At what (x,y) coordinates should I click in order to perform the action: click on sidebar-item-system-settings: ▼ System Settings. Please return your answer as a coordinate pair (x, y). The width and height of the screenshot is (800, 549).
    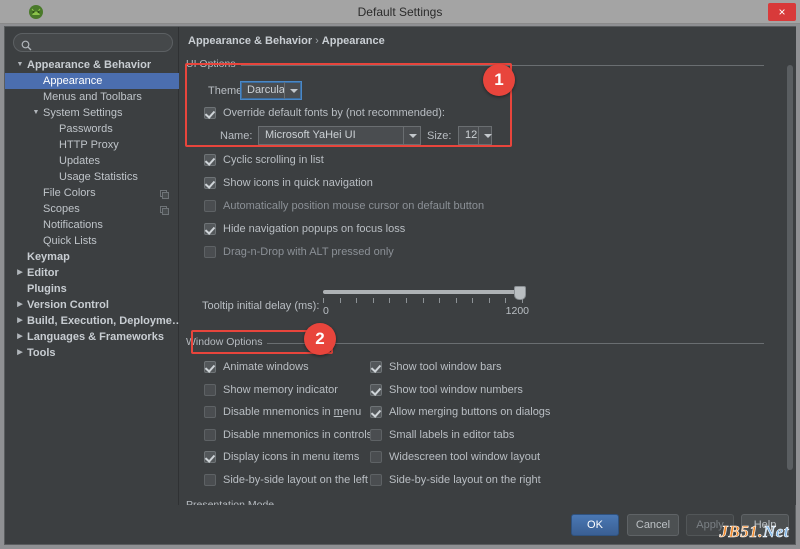
    Looking at the image, I should click on (92, 113).